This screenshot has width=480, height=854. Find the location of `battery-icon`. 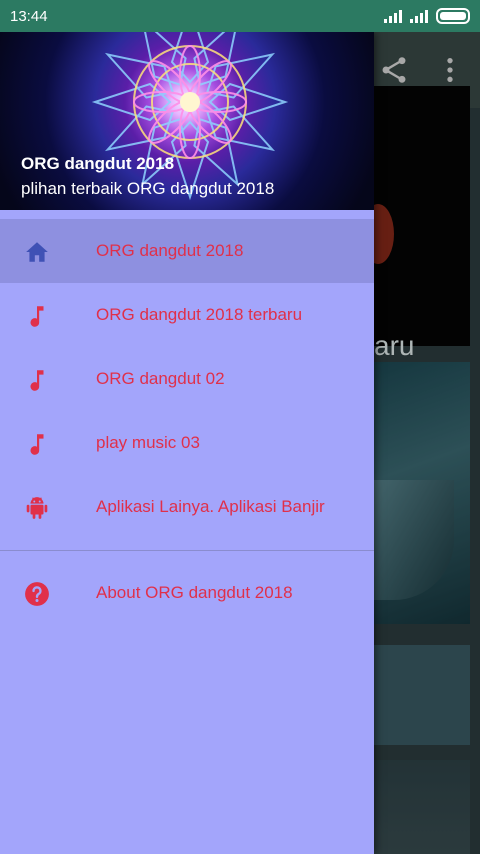

battery-icon is located at coordinates (453, 16).